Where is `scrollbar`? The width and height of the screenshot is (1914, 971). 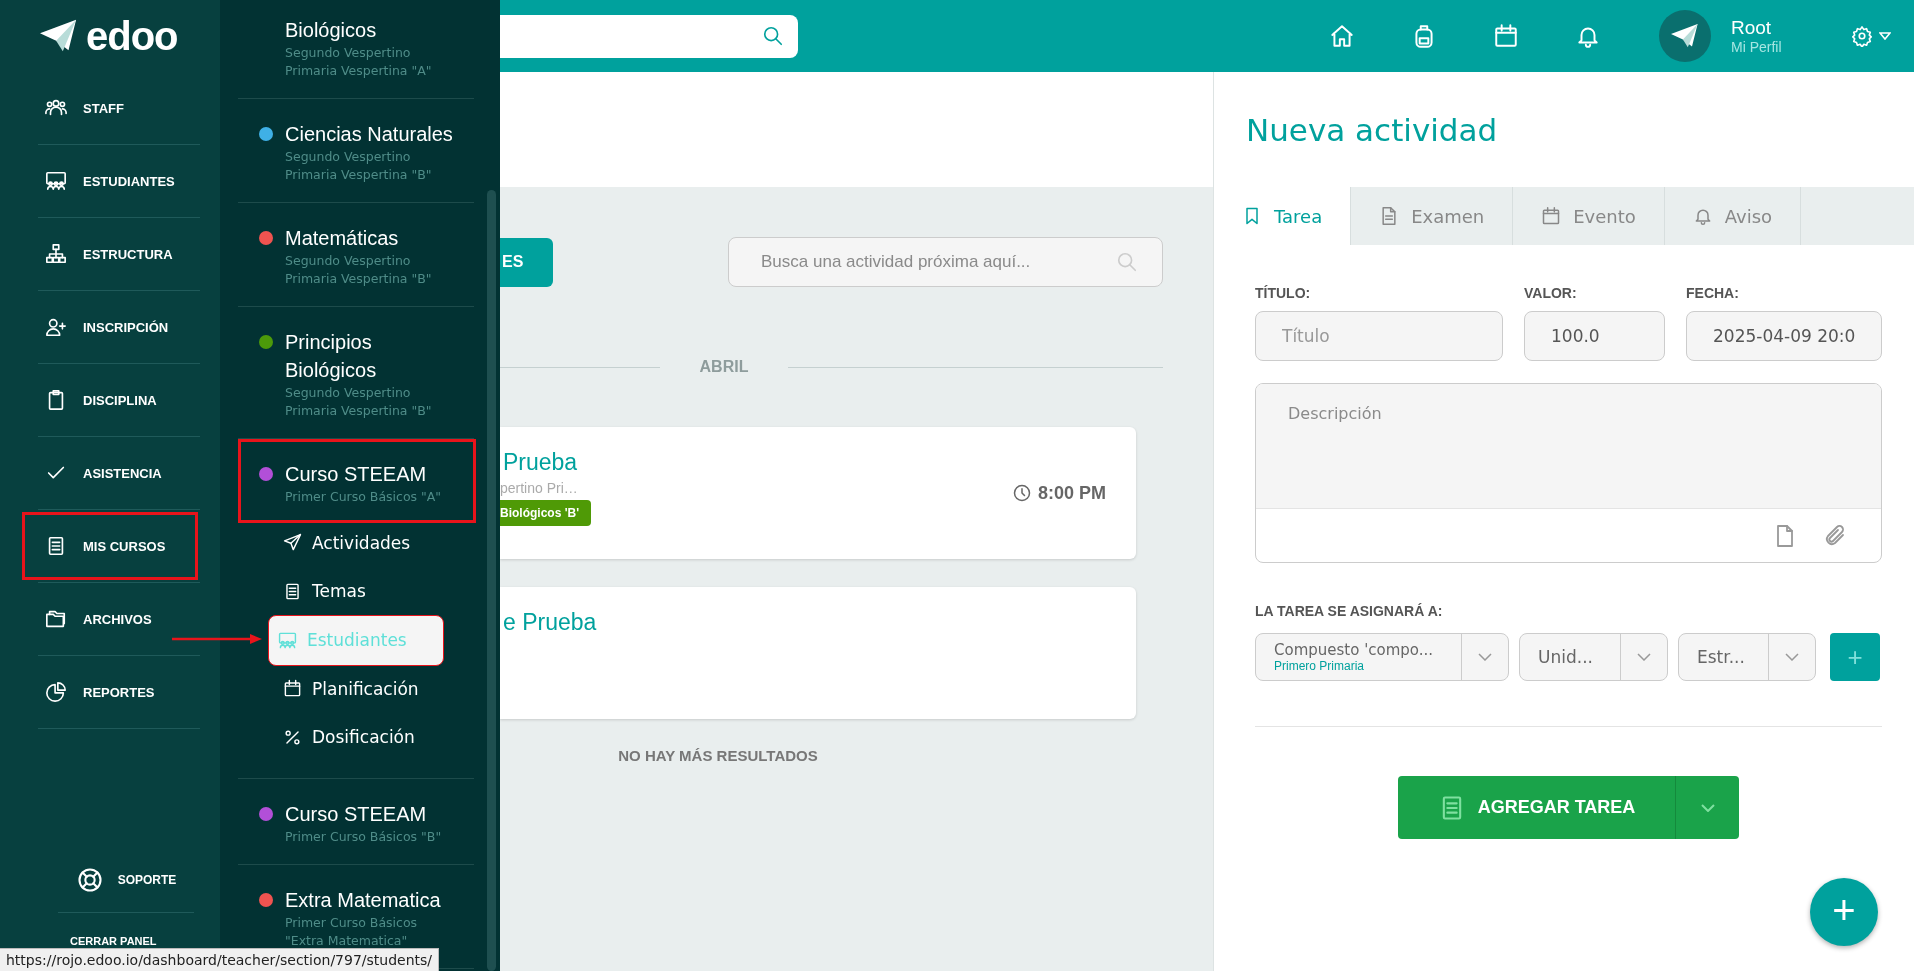
scrollbar is located at coordinates (491, 580).